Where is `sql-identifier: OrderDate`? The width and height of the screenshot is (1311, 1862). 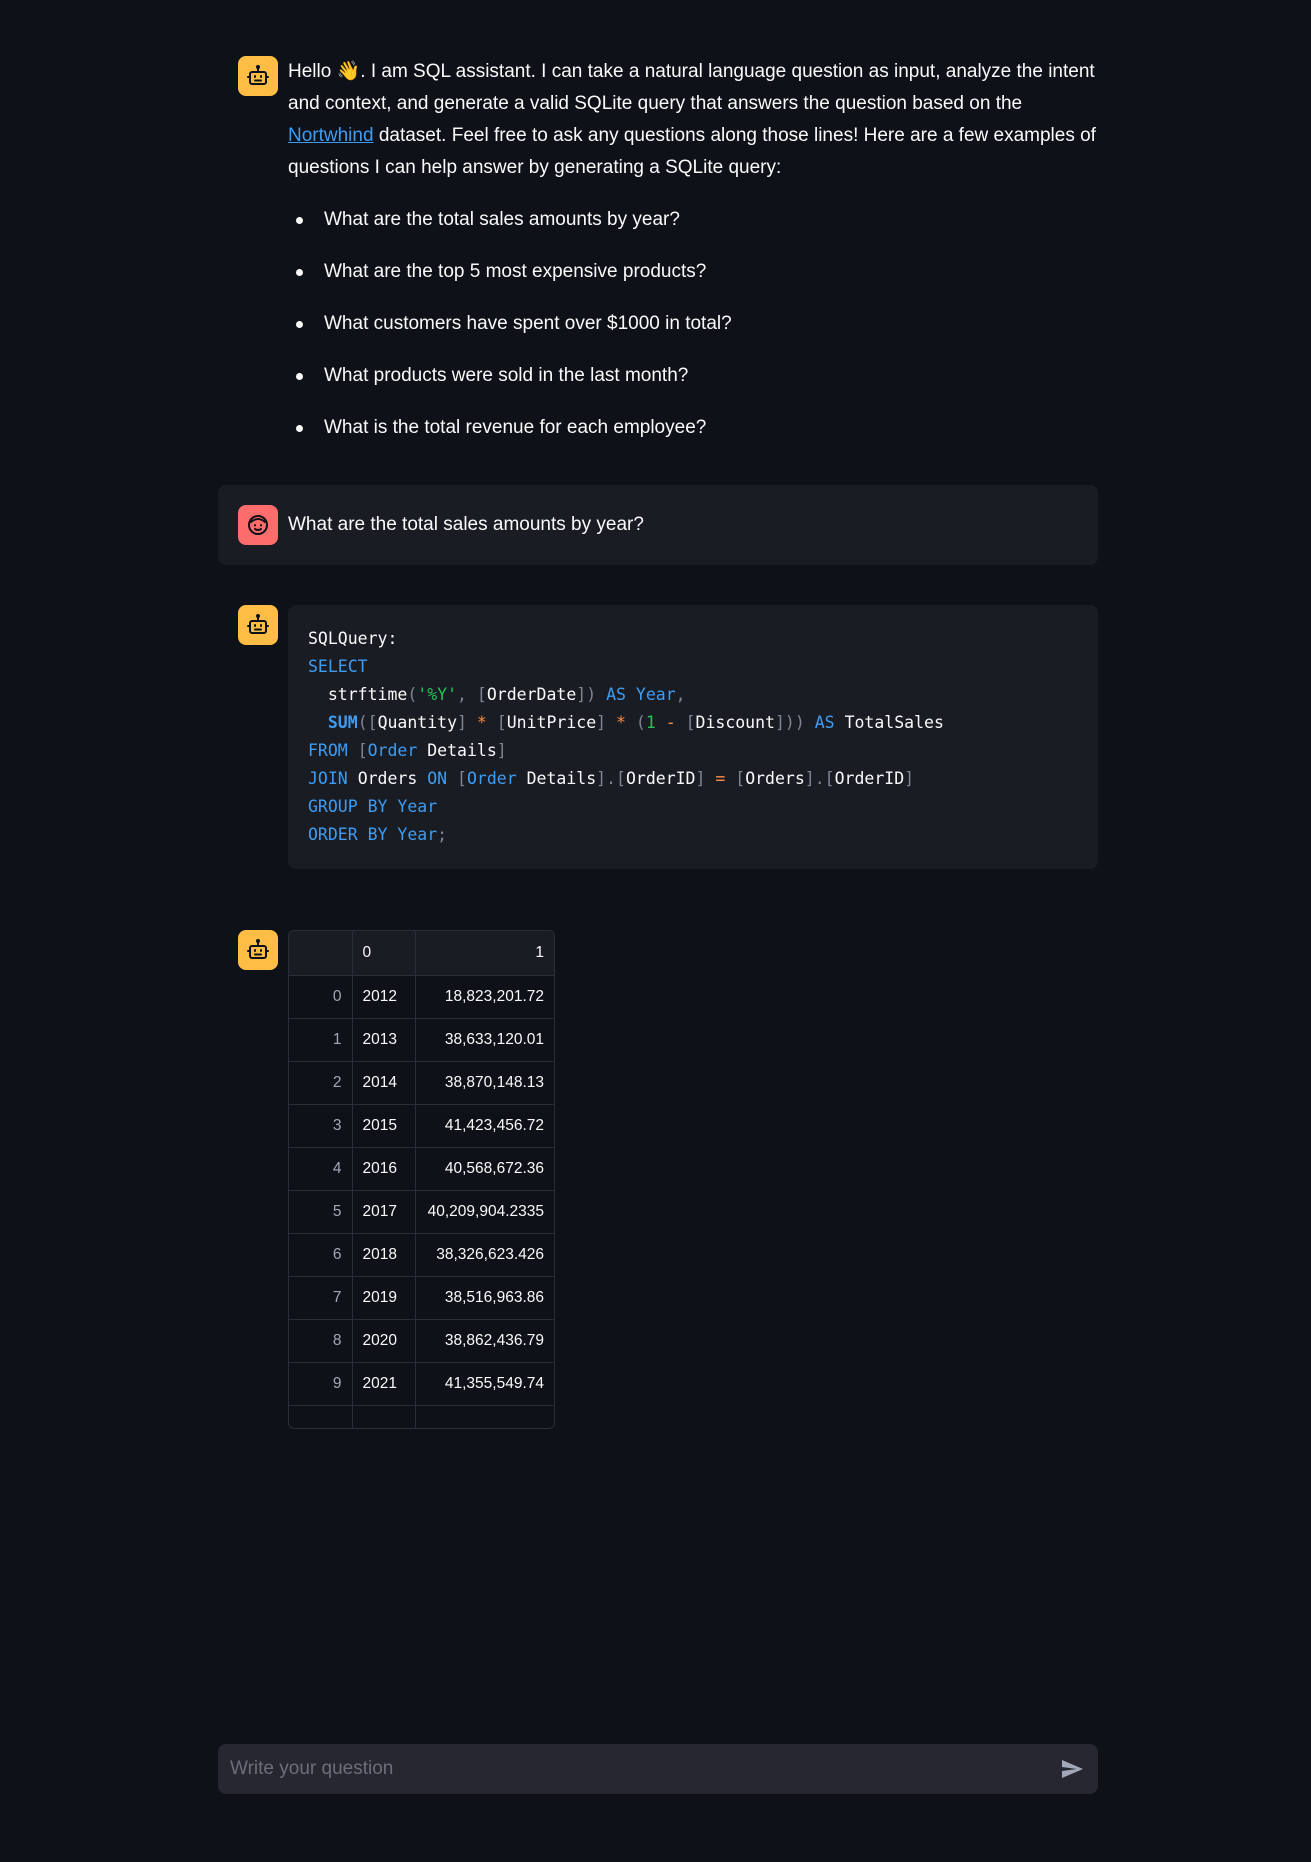
sql-identifier: OrderDate is located at coordinates (531, 694).